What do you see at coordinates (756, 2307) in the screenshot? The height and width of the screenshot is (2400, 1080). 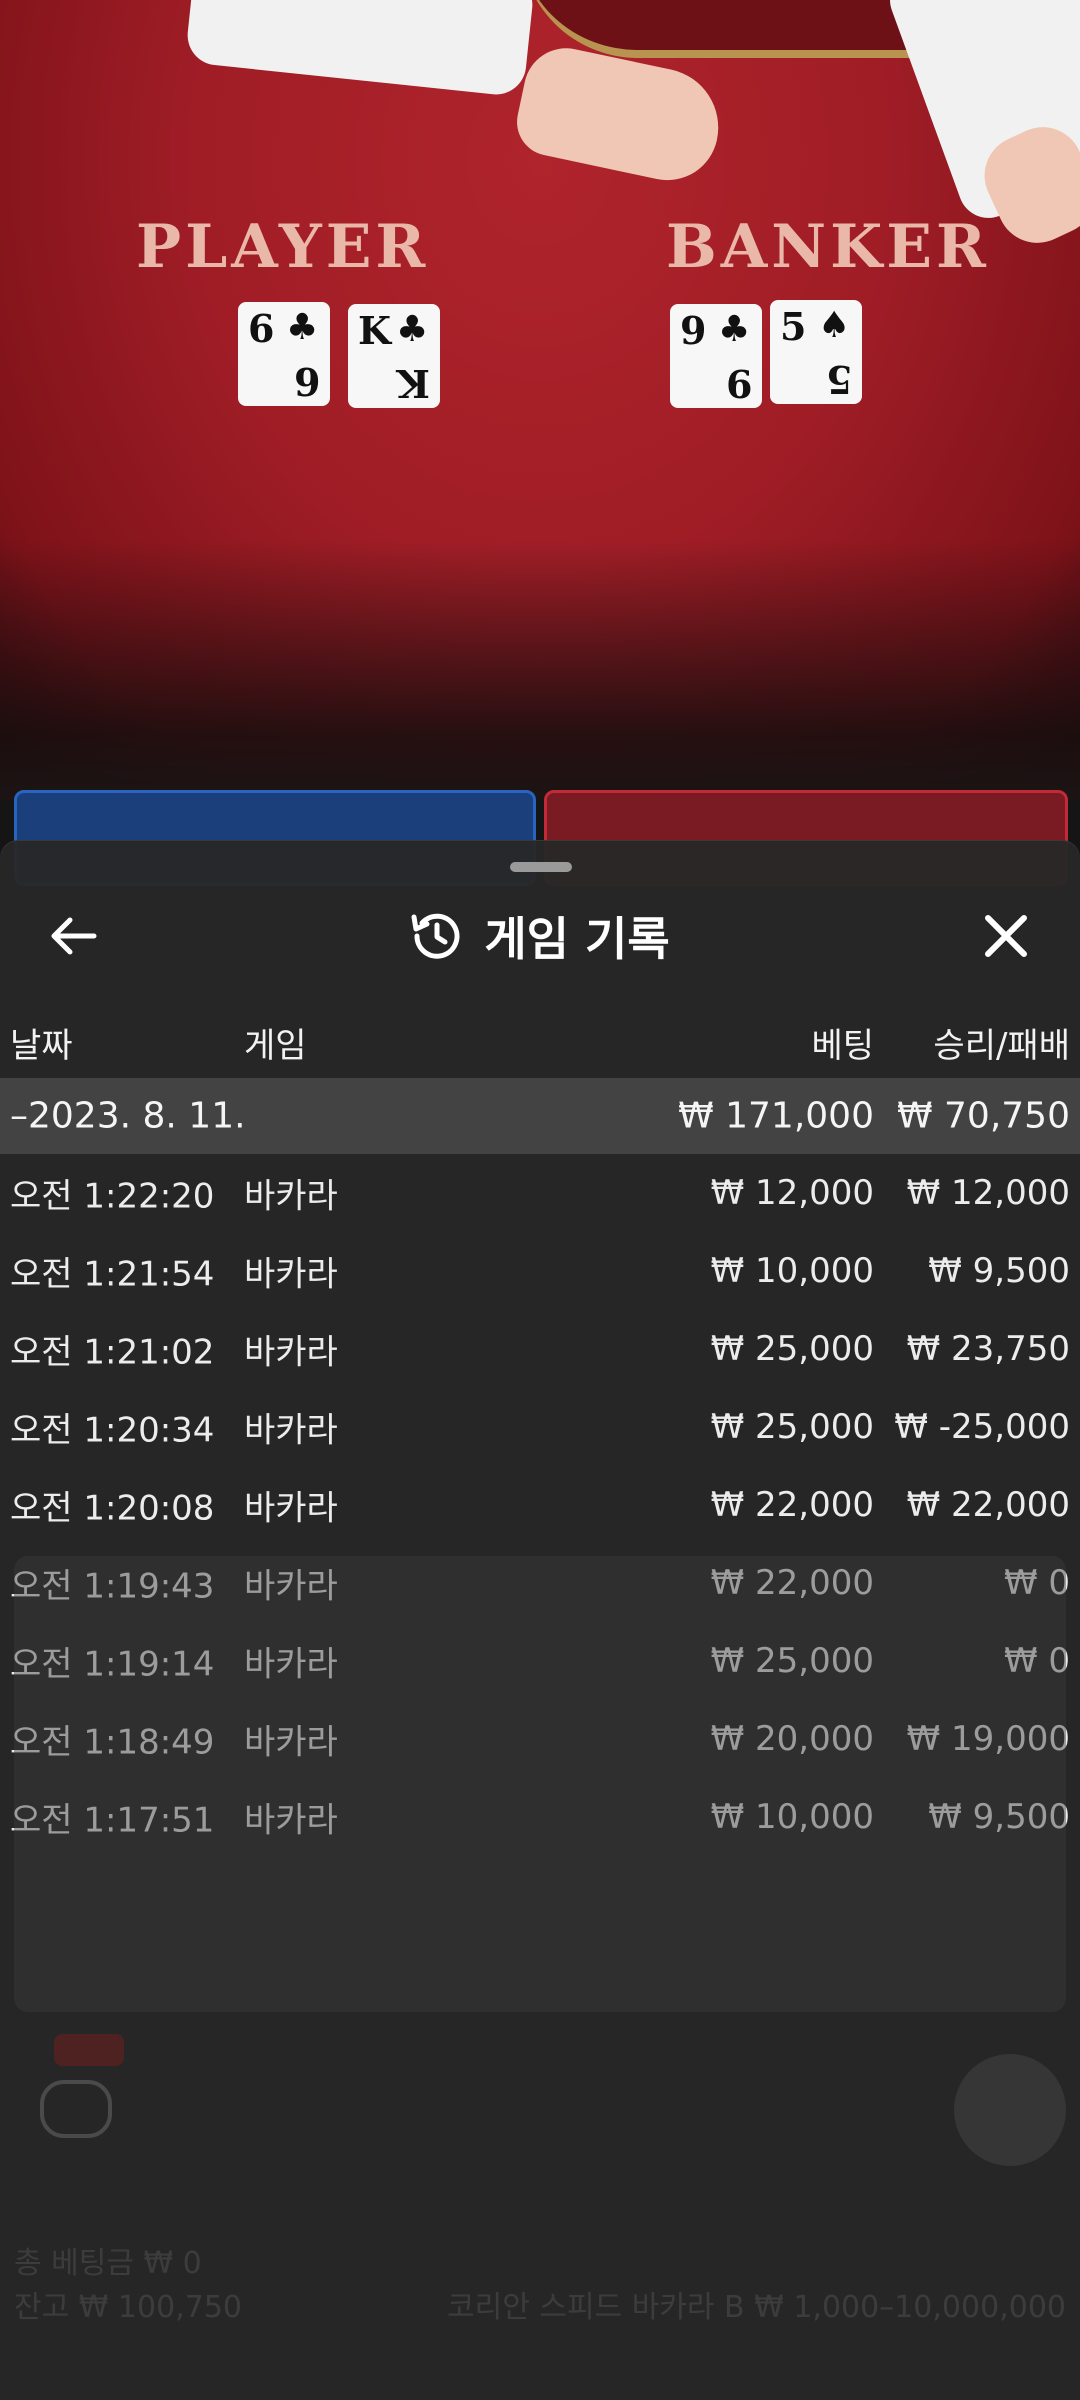 I see `table-info-text: 코리안 스피드 바카라 B ₩ 1,000–10,000,000` at bounding box center [756, 2307].